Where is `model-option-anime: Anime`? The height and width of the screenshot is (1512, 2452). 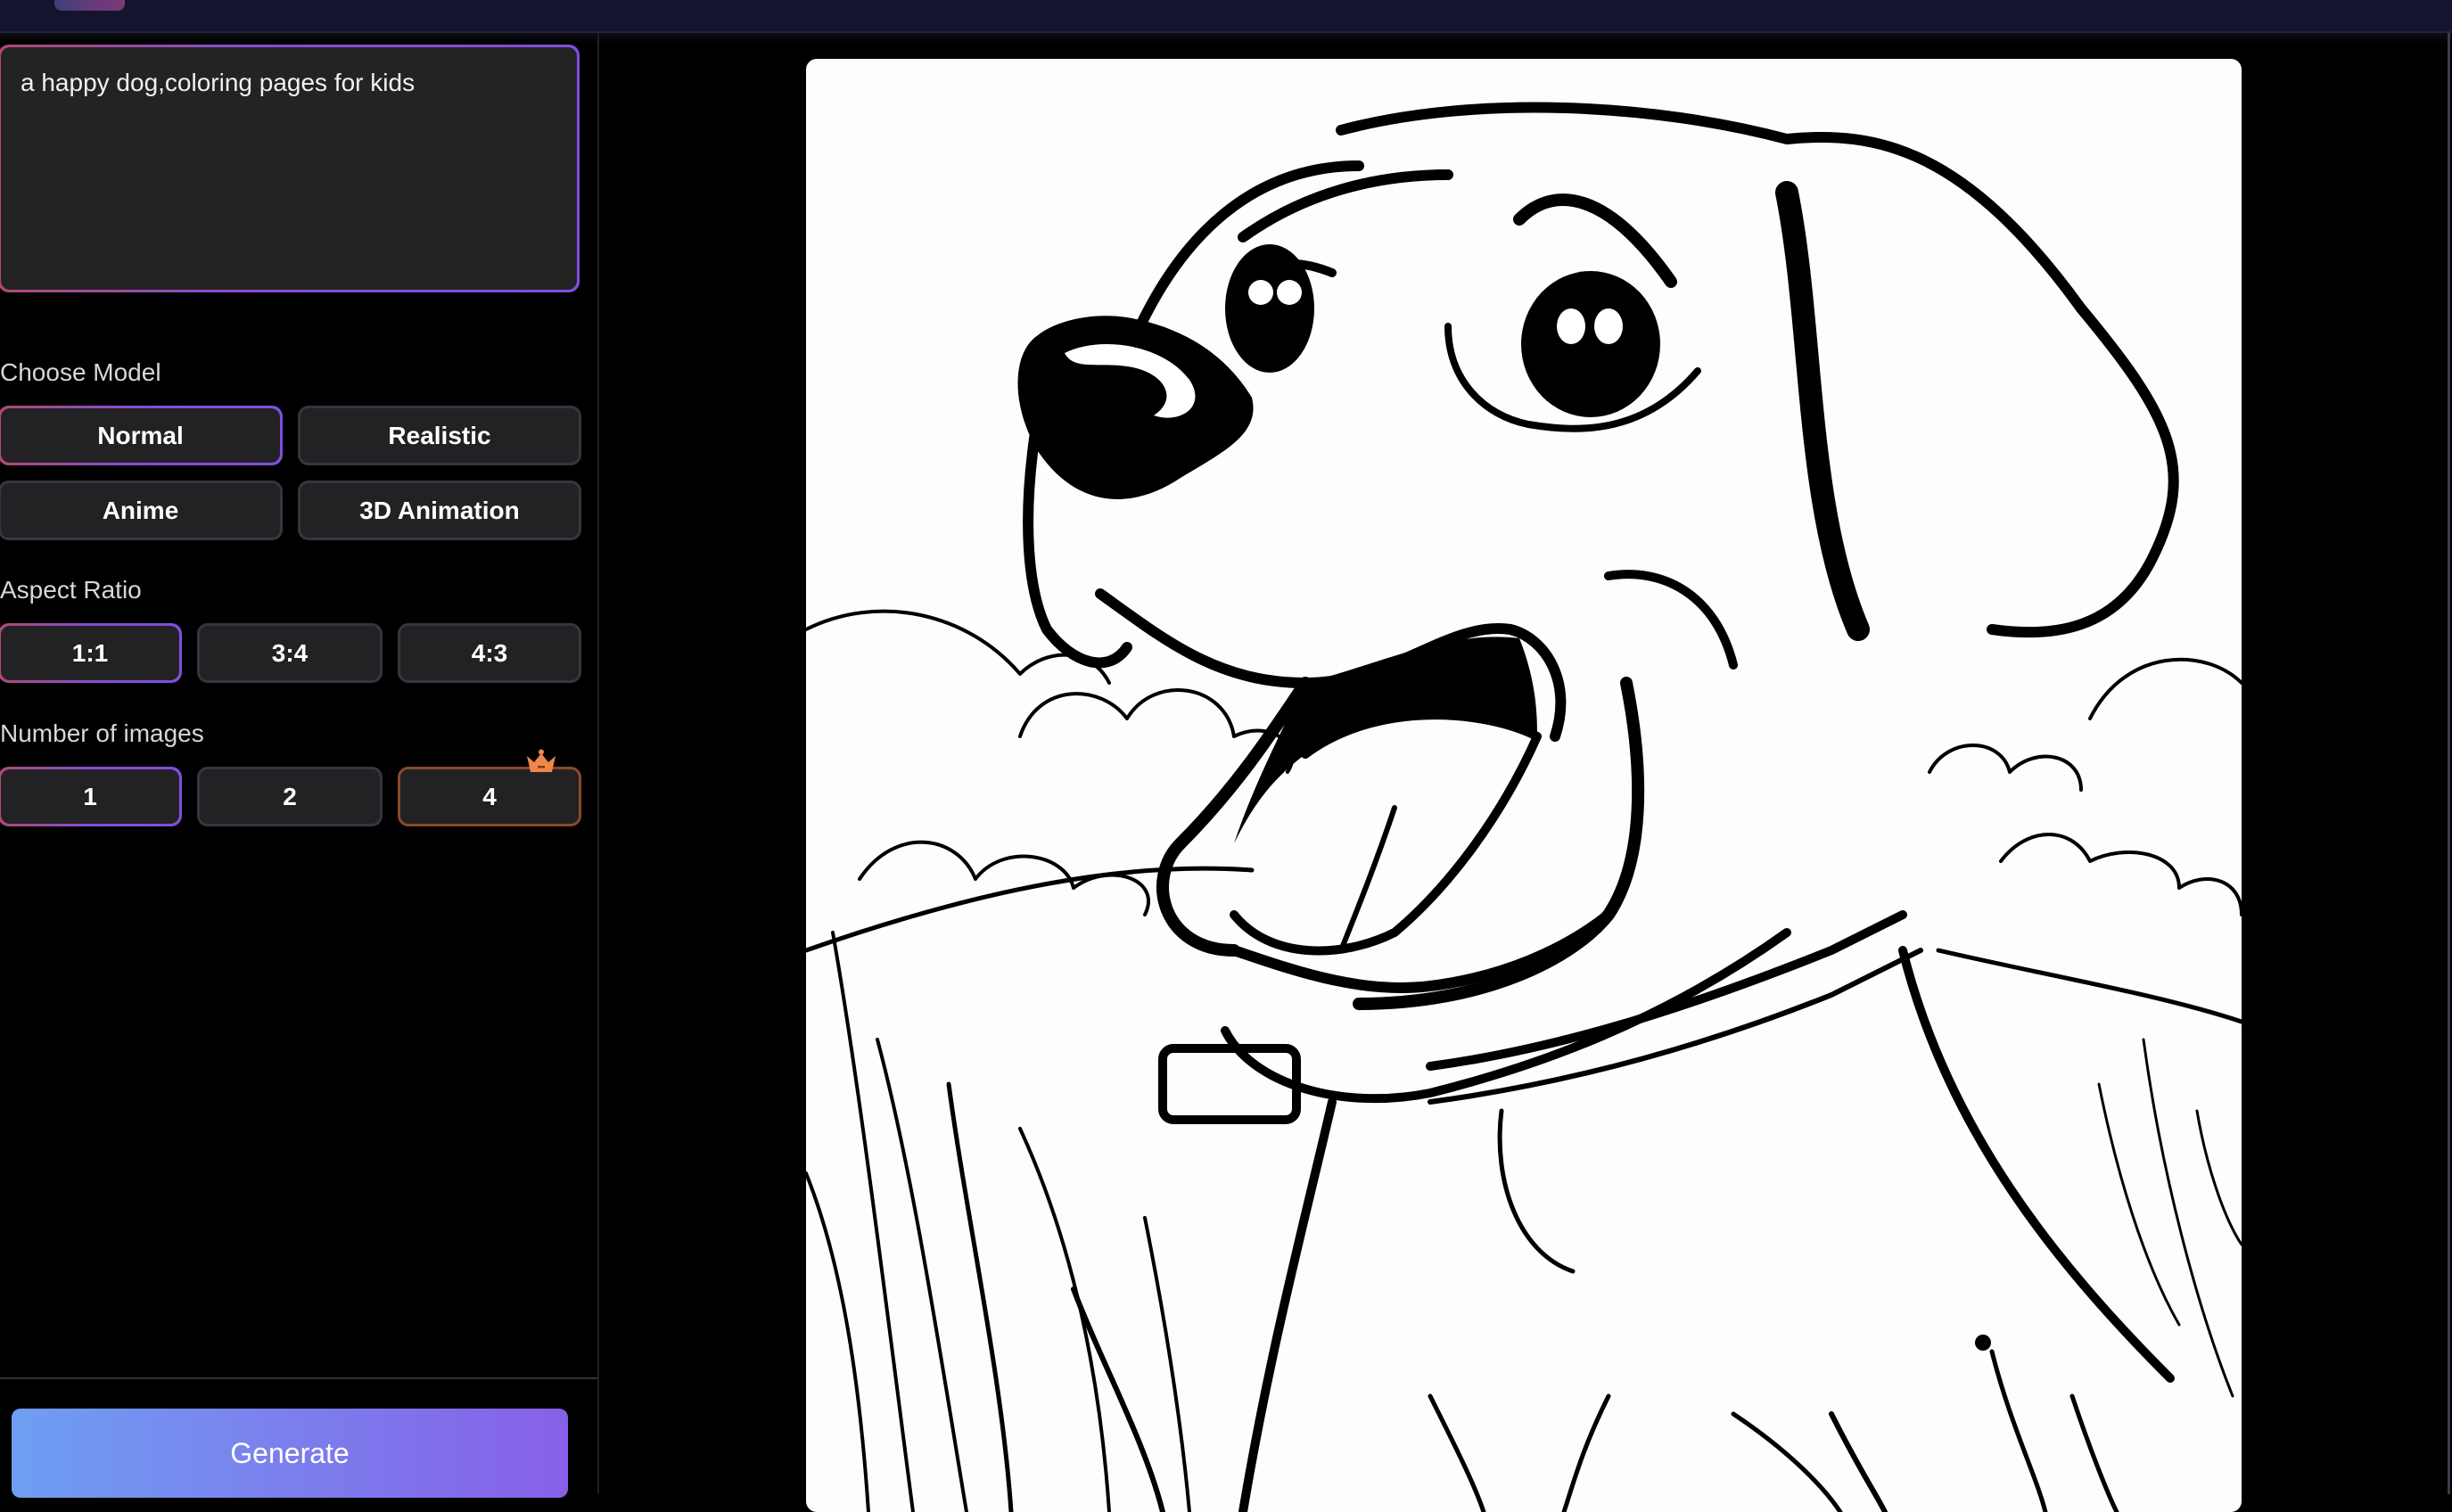
model-option-anime: Anime is located at coordinates (141, 510).